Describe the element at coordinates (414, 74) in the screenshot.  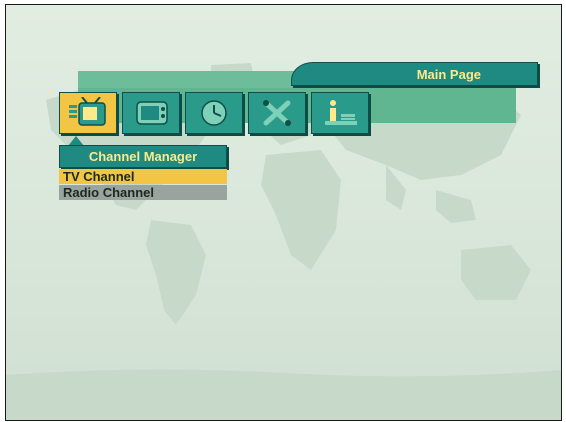
I see `main-page-title-tab: Main Page` at that location.